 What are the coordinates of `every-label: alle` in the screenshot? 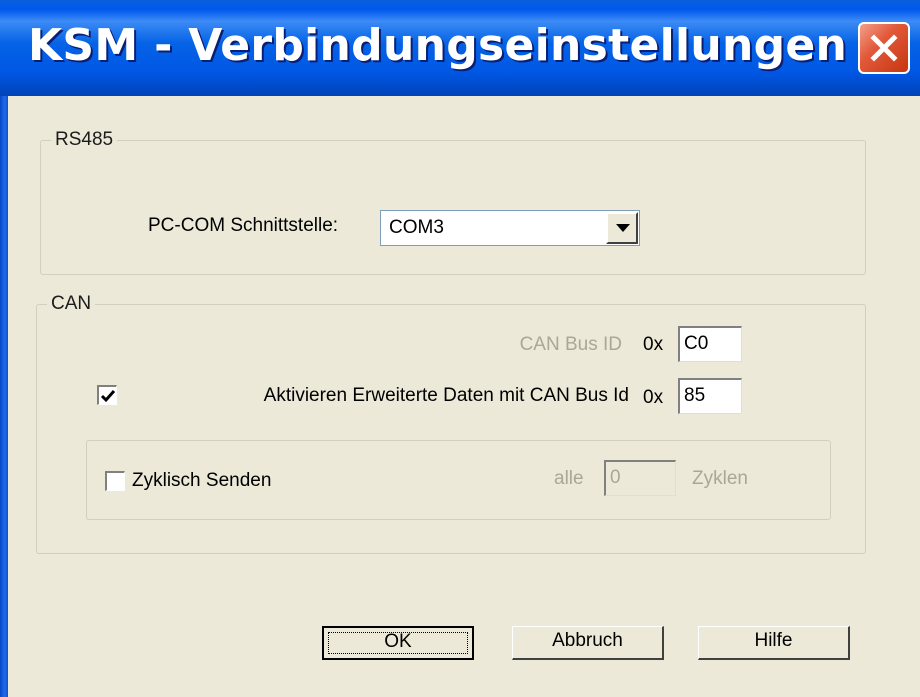 It's located at (569, 478).